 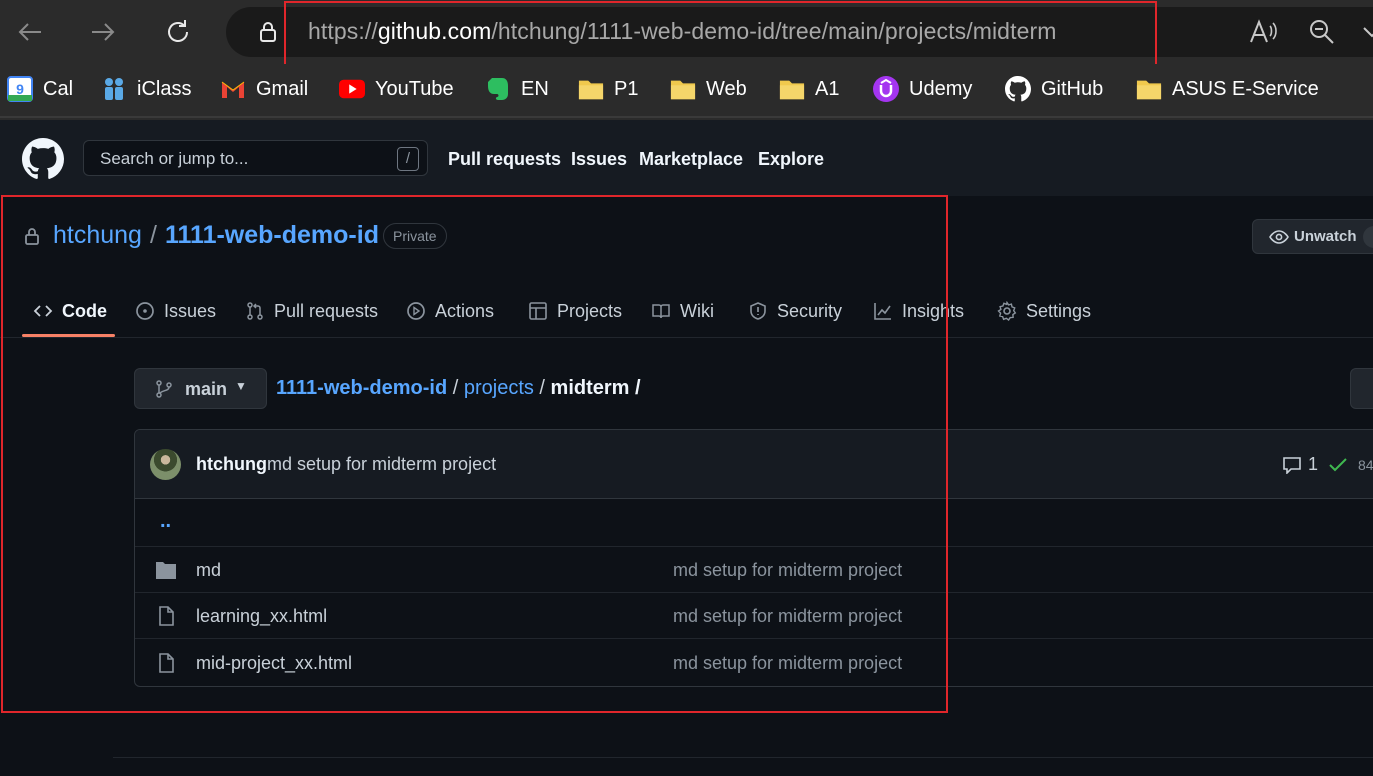 I want to click on zoom-out-icon, so click(x=1322, y=32).